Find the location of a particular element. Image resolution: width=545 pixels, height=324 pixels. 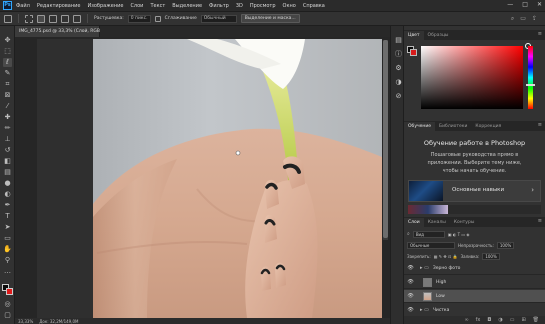

lasso-icon: ℓ is located at coordinates (7, 62).